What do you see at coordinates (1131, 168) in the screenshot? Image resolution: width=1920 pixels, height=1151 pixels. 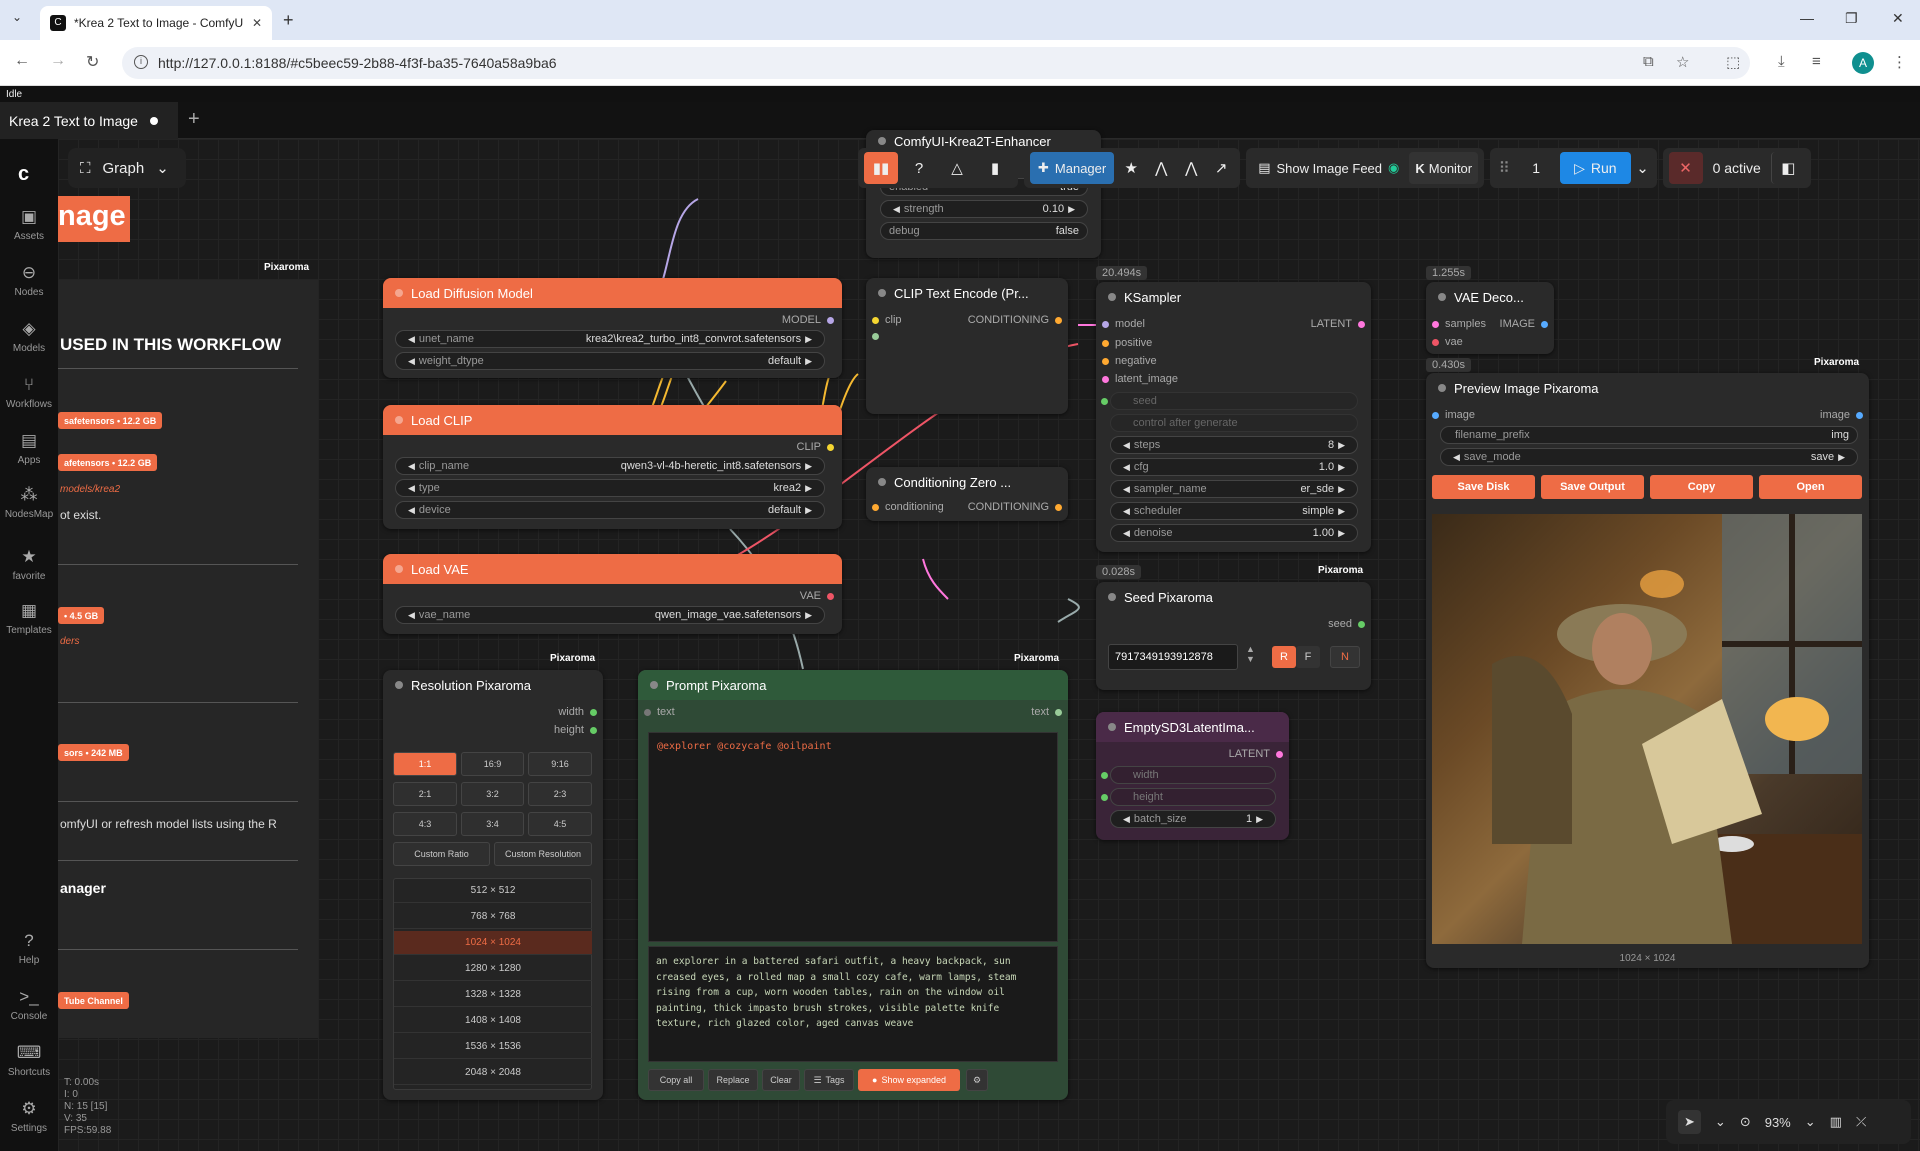 I see `star-icon: ★` at bounding box center [1131, 168].